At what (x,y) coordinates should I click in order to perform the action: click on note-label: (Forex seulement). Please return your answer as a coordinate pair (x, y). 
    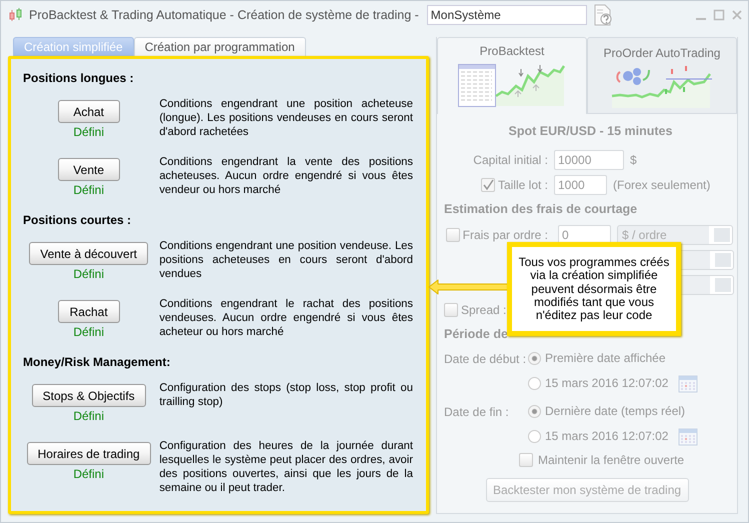
    Looking at the image, I should click on (661, 185).